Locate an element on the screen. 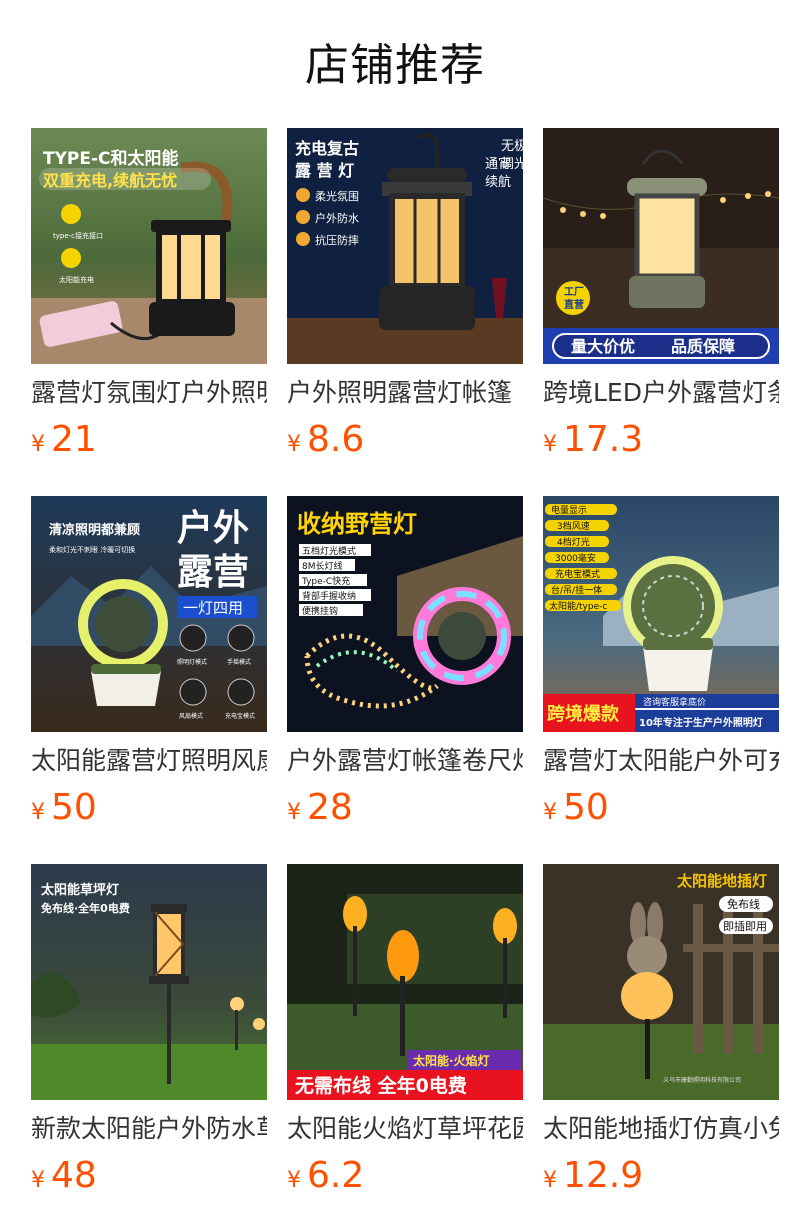  image-text: 露营 is located at coordinates (213, 572).